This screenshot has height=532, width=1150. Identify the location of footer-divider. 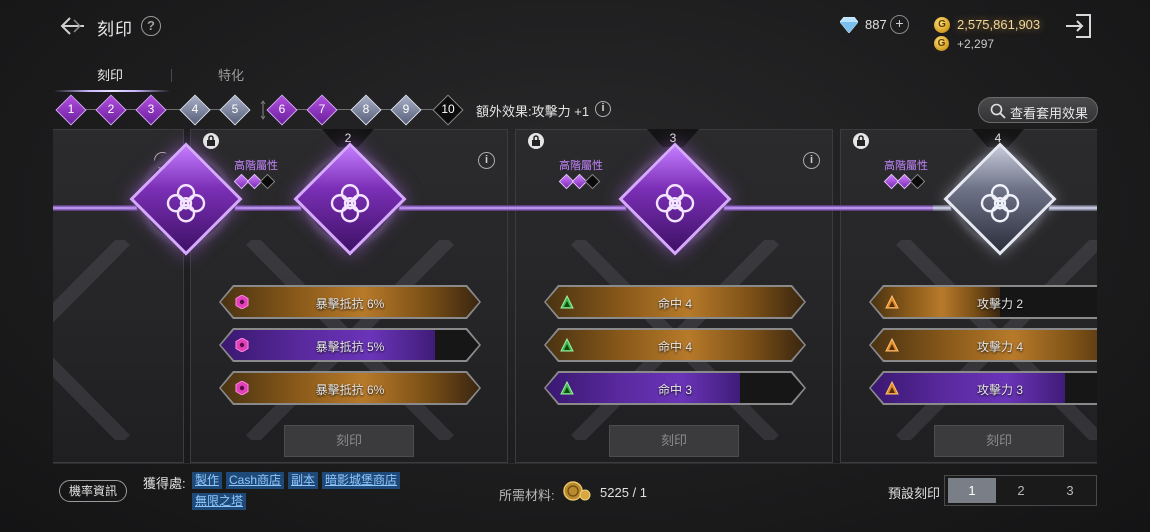
(575, 463).